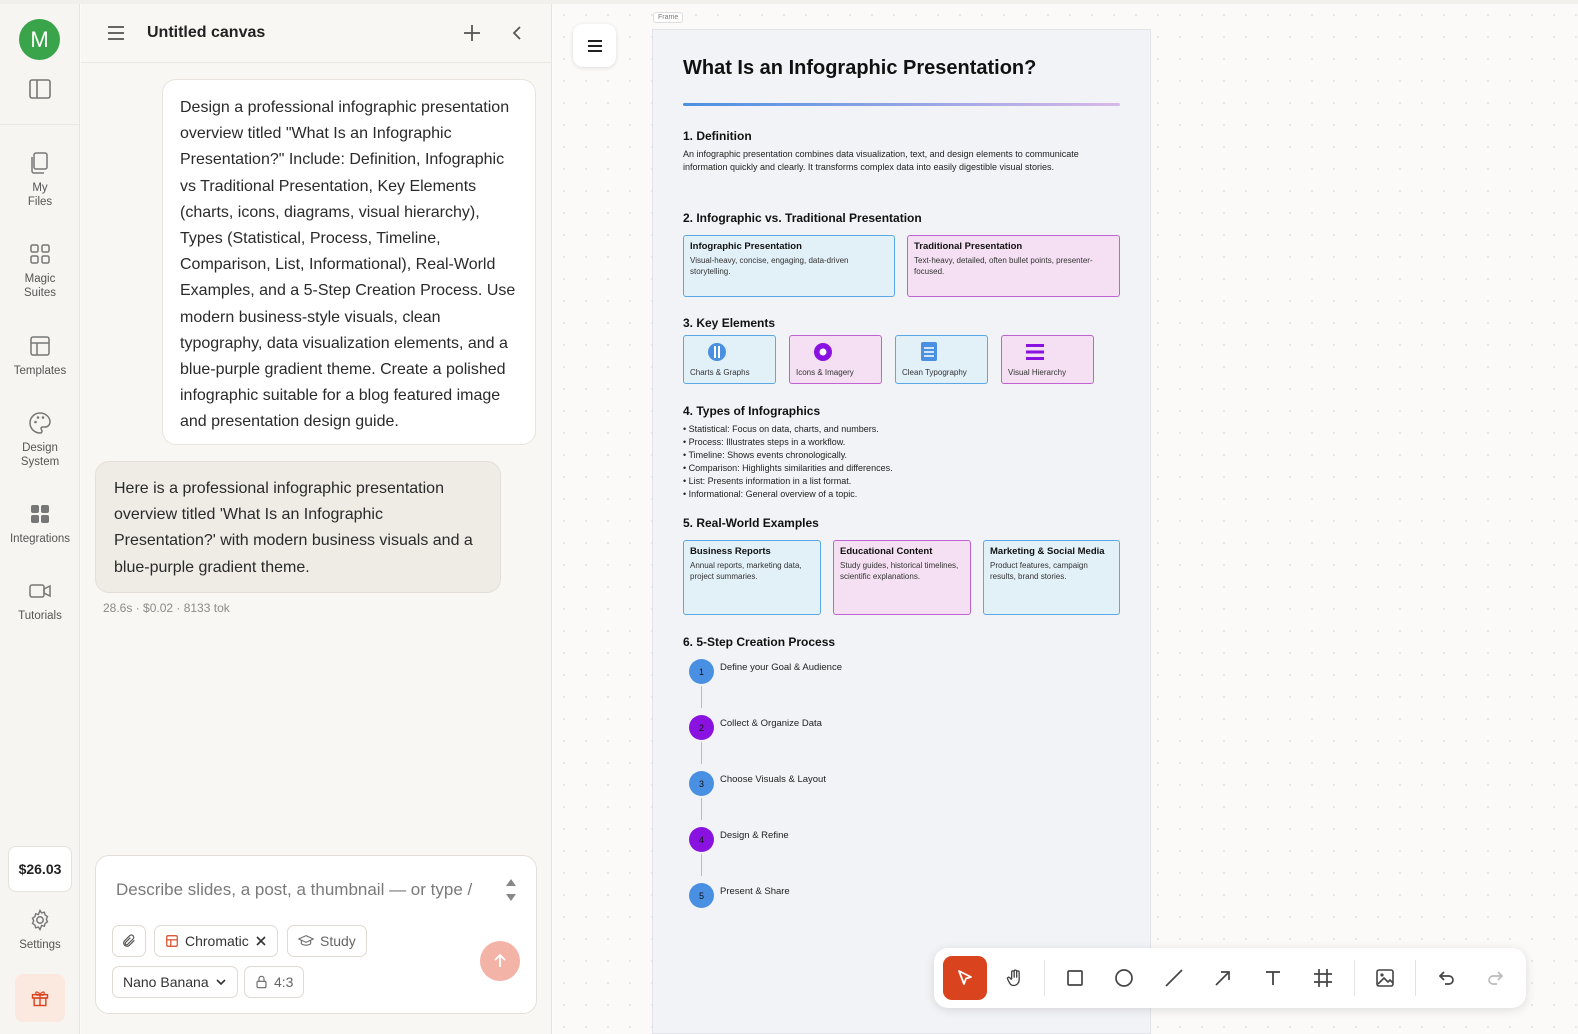  I want to click on style-chip-label: Chromatic, so click(217, 941).